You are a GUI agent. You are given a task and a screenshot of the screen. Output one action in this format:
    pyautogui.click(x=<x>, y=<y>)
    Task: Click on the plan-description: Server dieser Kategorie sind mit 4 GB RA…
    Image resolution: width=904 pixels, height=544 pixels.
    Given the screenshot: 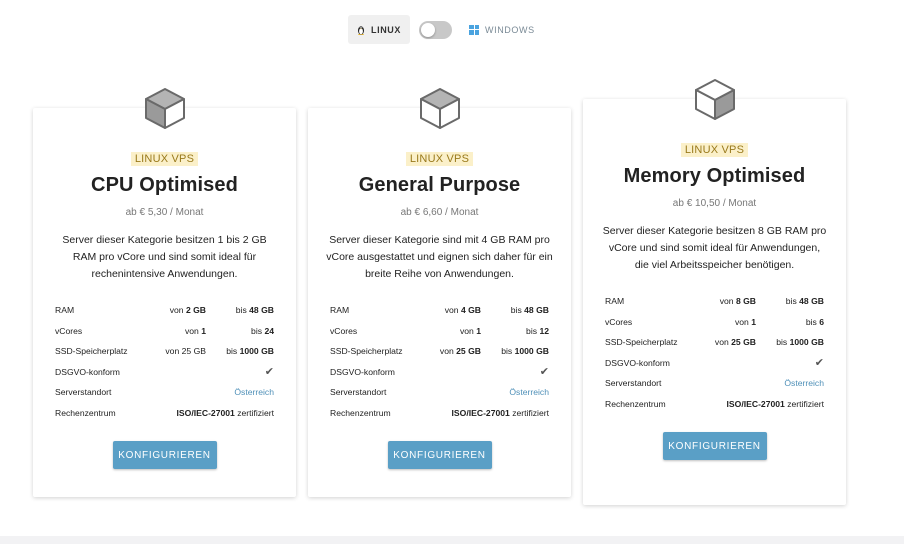 What is the action you would take?
    pyautogui.click(x=439, y=257)
    